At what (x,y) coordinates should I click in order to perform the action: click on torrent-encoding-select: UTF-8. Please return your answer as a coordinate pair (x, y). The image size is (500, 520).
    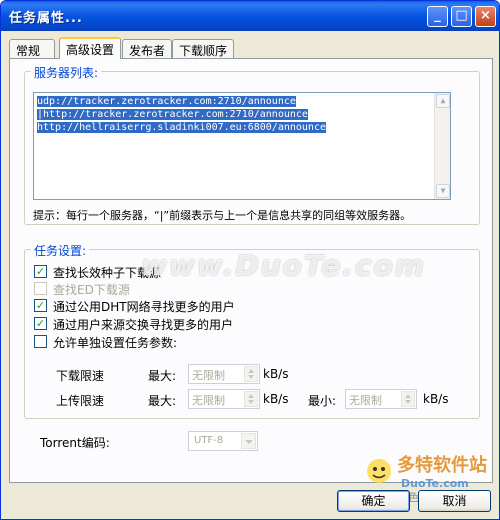
    Looking at the image, I should click on (223, 441).